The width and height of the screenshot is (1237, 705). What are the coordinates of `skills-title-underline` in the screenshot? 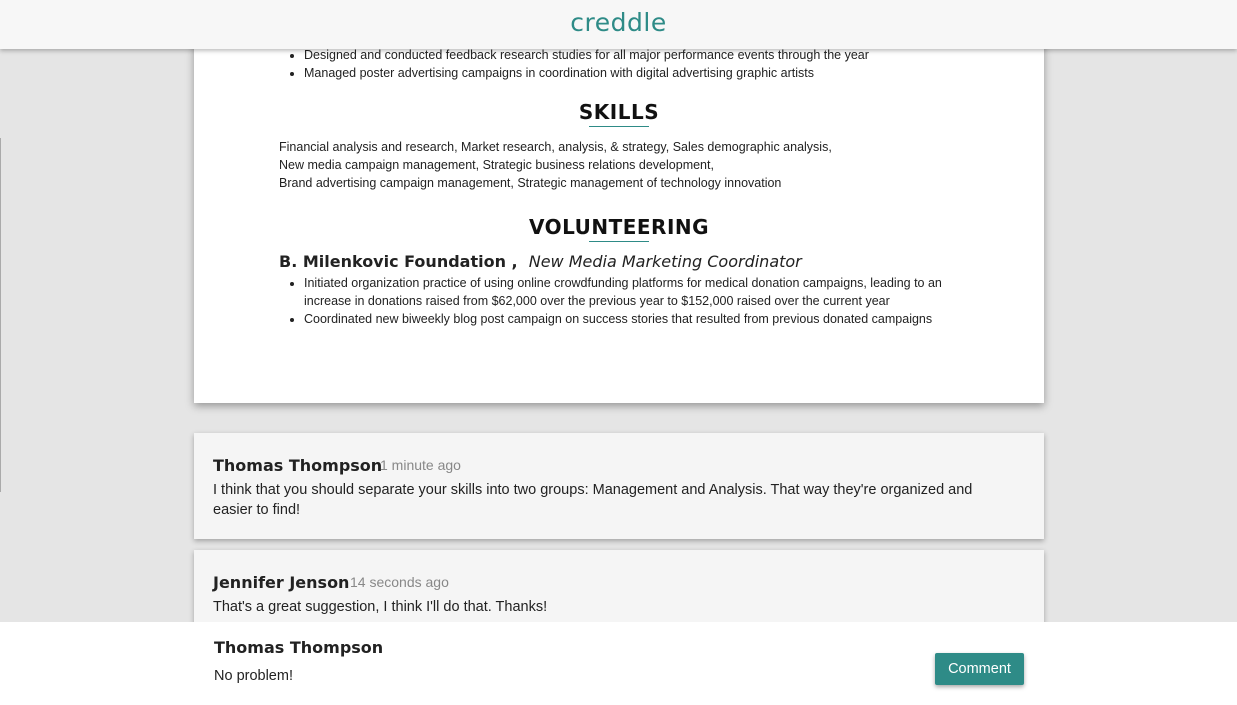 It's located at (619, 126).